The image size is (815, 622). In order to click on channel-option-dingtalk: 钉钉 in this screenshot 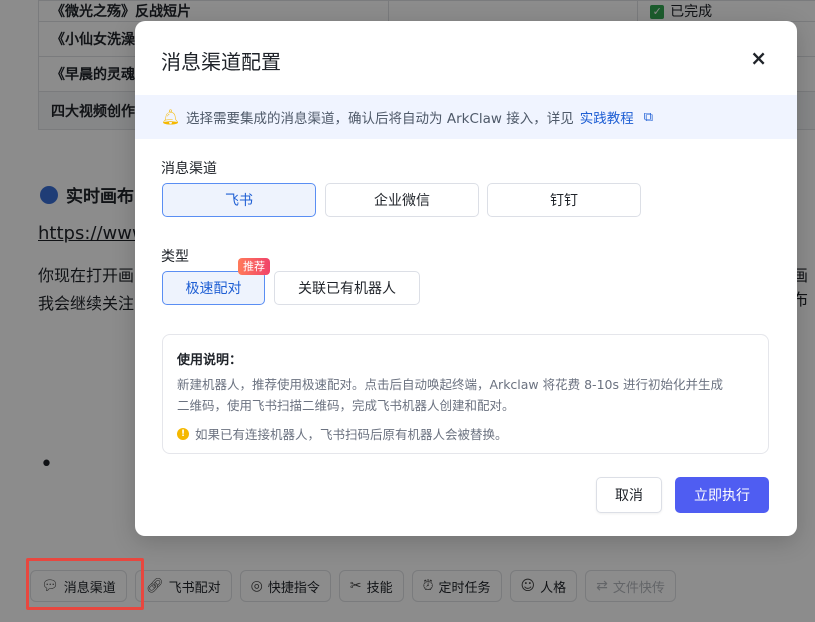, I will do `click(564, 200)`.